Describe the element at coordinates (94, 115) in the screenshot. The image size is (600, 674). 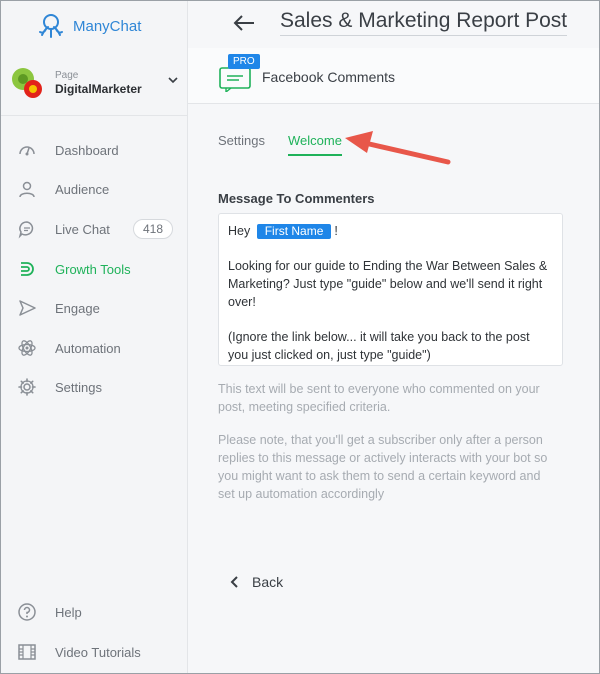
I see `sidebar-divider` at that location.